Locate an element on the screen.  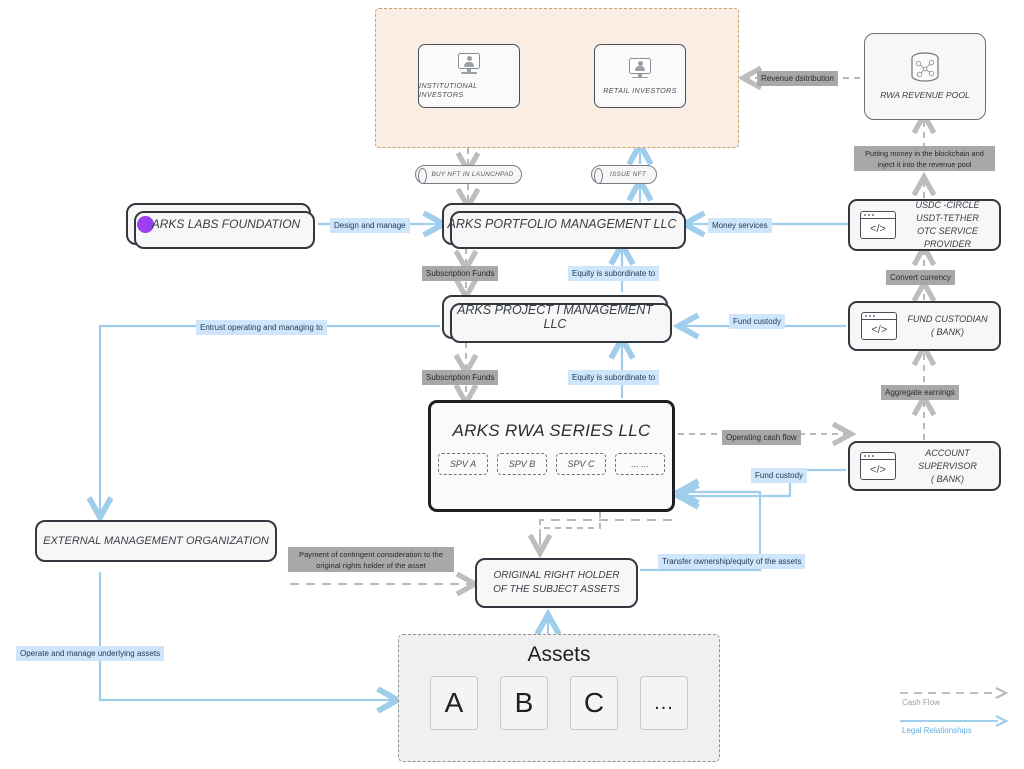
otc-line-1: USDC -CIRCLE is located at coordinates (947, 205).